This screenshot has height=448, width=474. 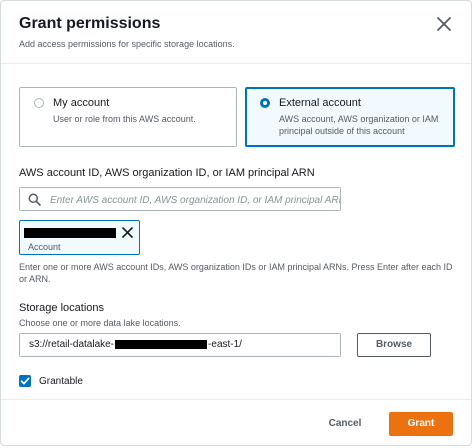 What do you see at coordinates (236, 422) in the screenshot?
I see `dialog-footer: Cancel Grant` at bounding box center [236, 422].